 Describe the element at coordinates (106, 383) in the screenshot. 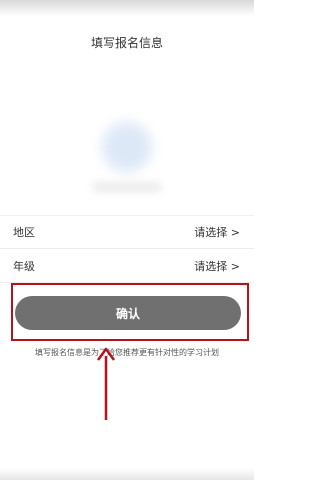

I see `annotation-arrow-icon` at that location.